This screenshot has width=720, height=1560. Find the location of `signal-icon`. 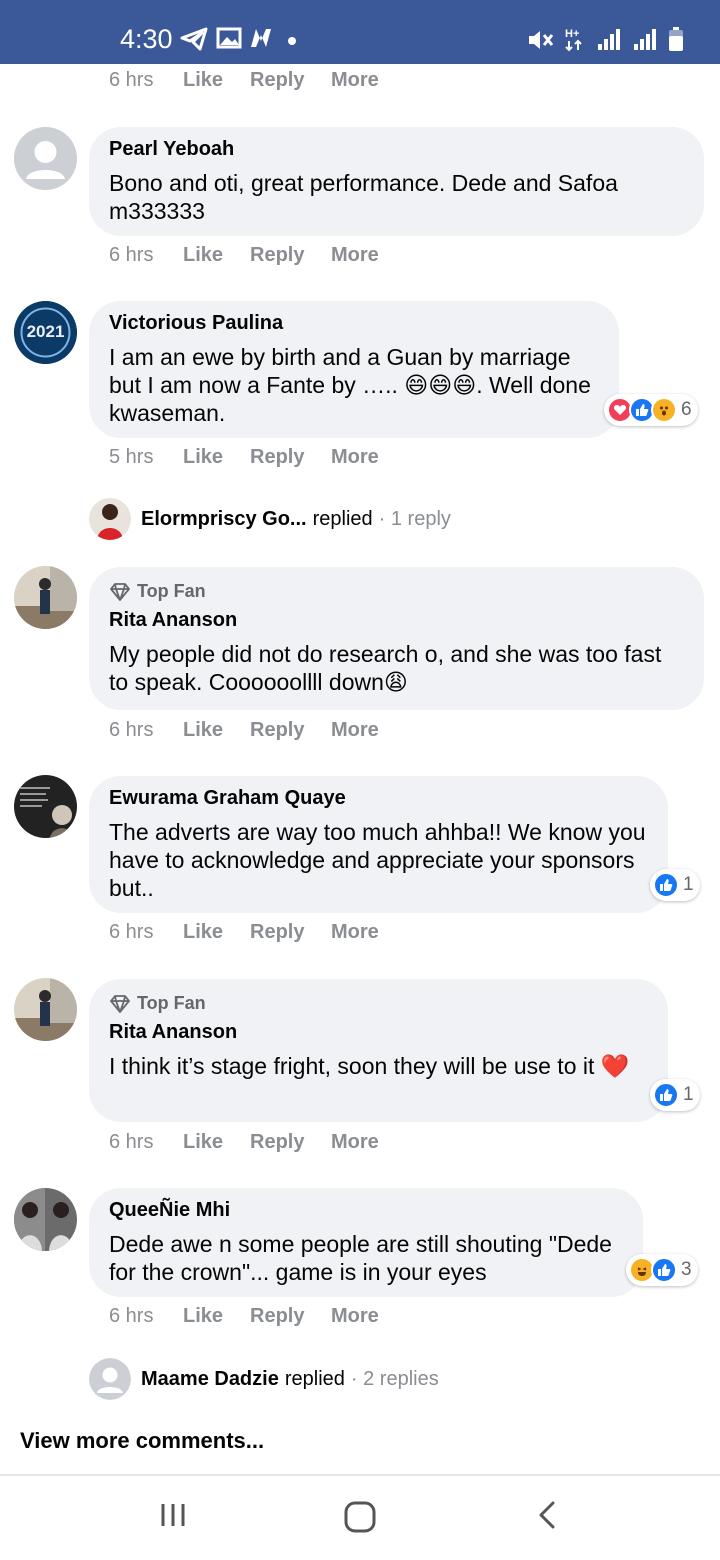

signal-icon is located at coordinates (645, 39).